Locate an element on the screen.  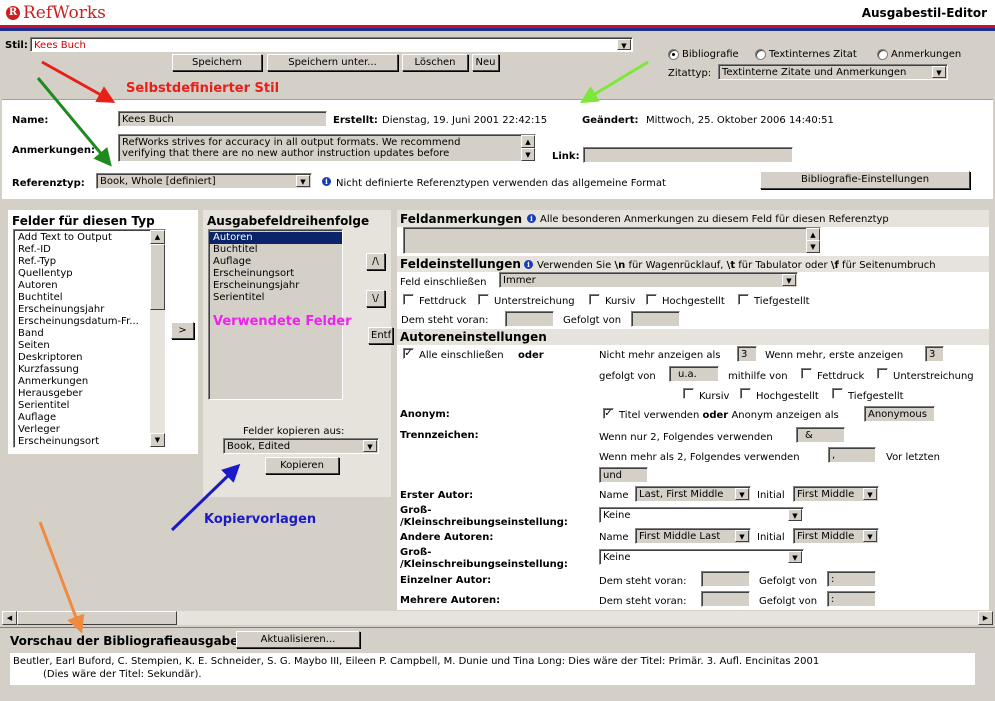
multi-followed-input: : is located at coordinates (851, 599).